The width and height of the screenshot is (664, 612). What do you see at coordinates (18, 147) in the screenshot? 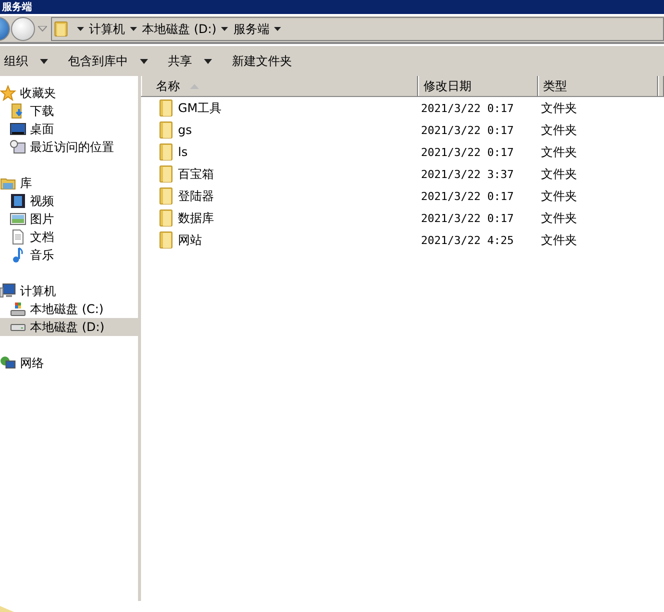
I see `recent-places-icon` at bounding box center [18, 147].